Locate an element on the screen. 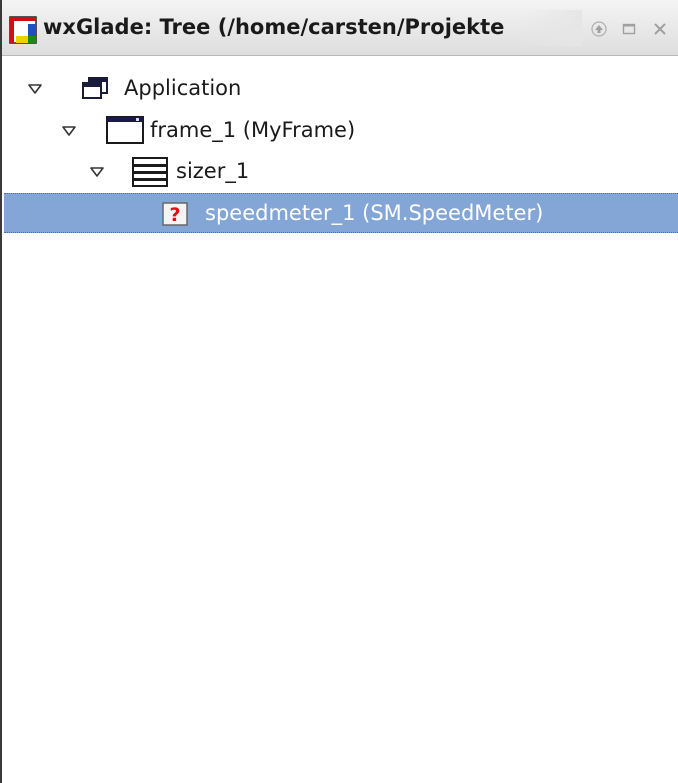  tree-node-speedmeter: ? speedmeter_1 (SM.SpeedMeter) is located at coordinates (340, 213).